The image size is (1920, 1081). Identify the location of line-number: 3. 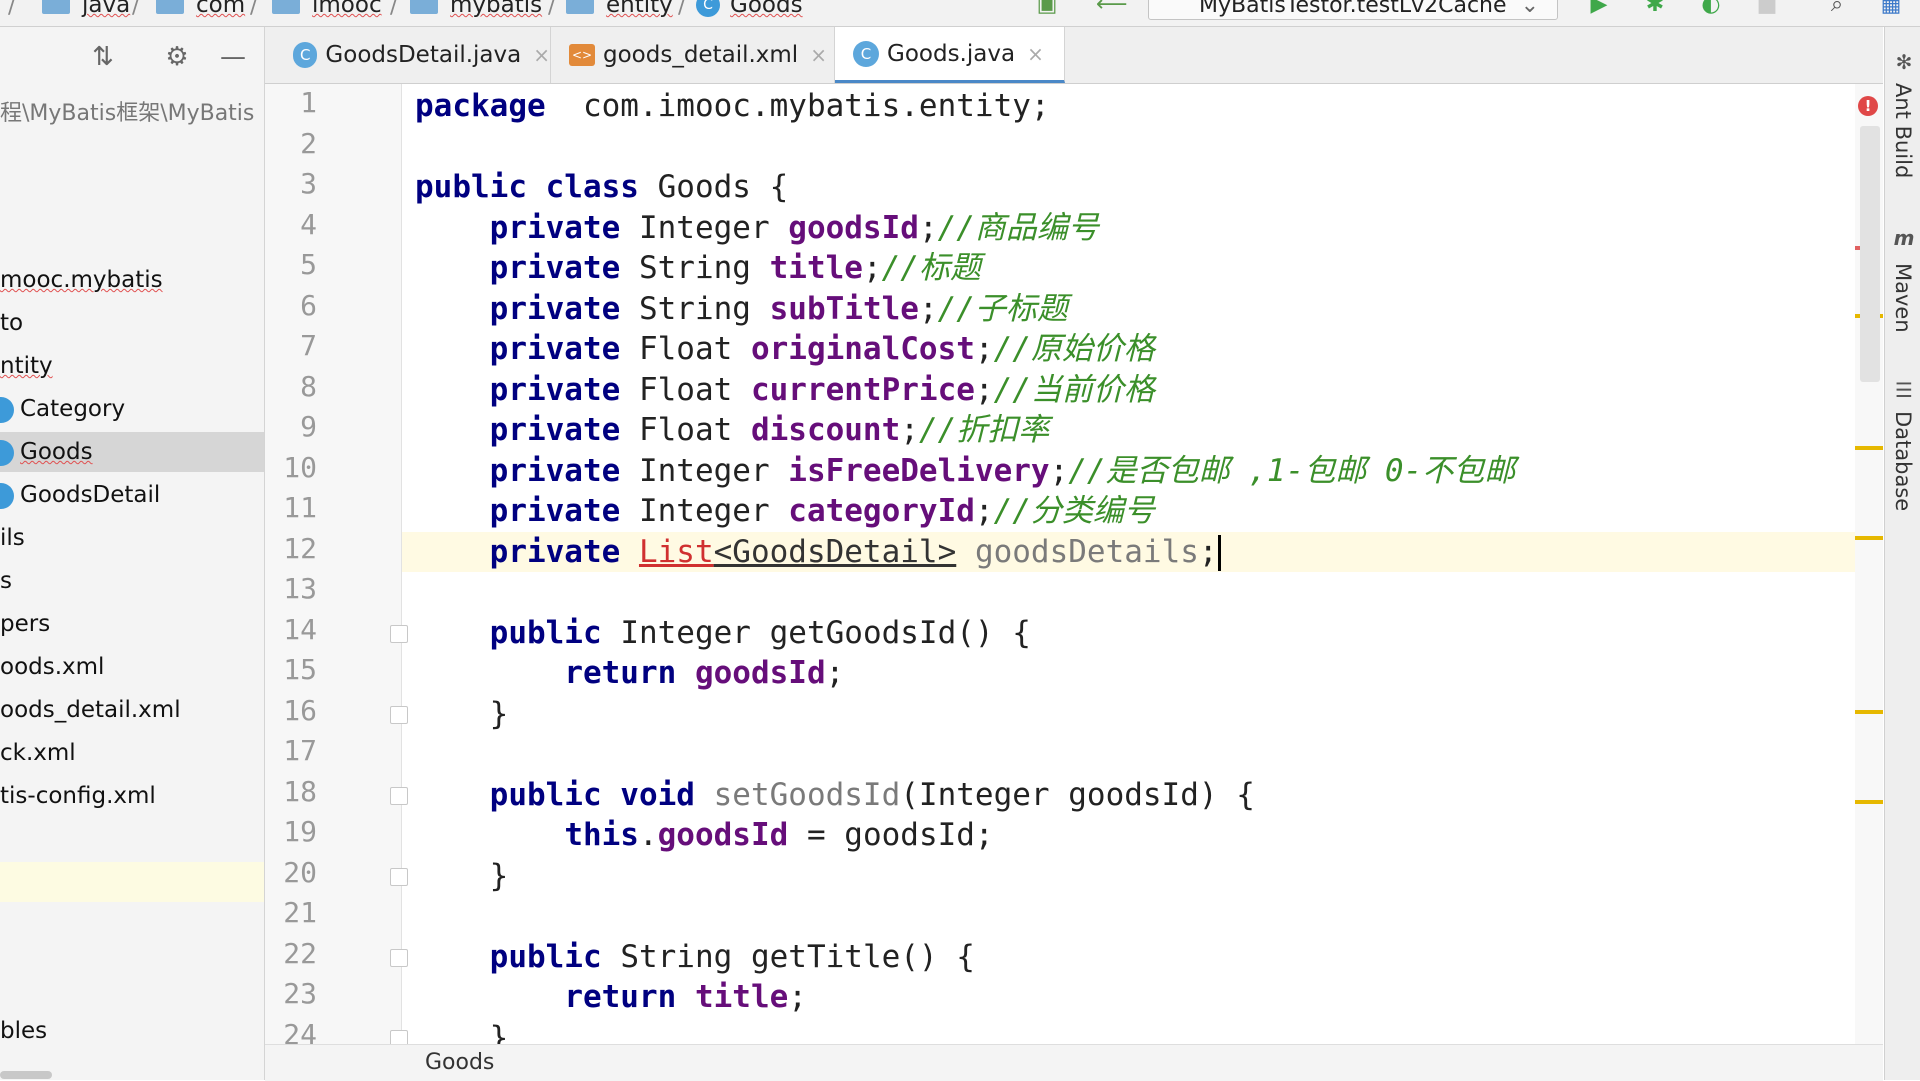
(291, 183).